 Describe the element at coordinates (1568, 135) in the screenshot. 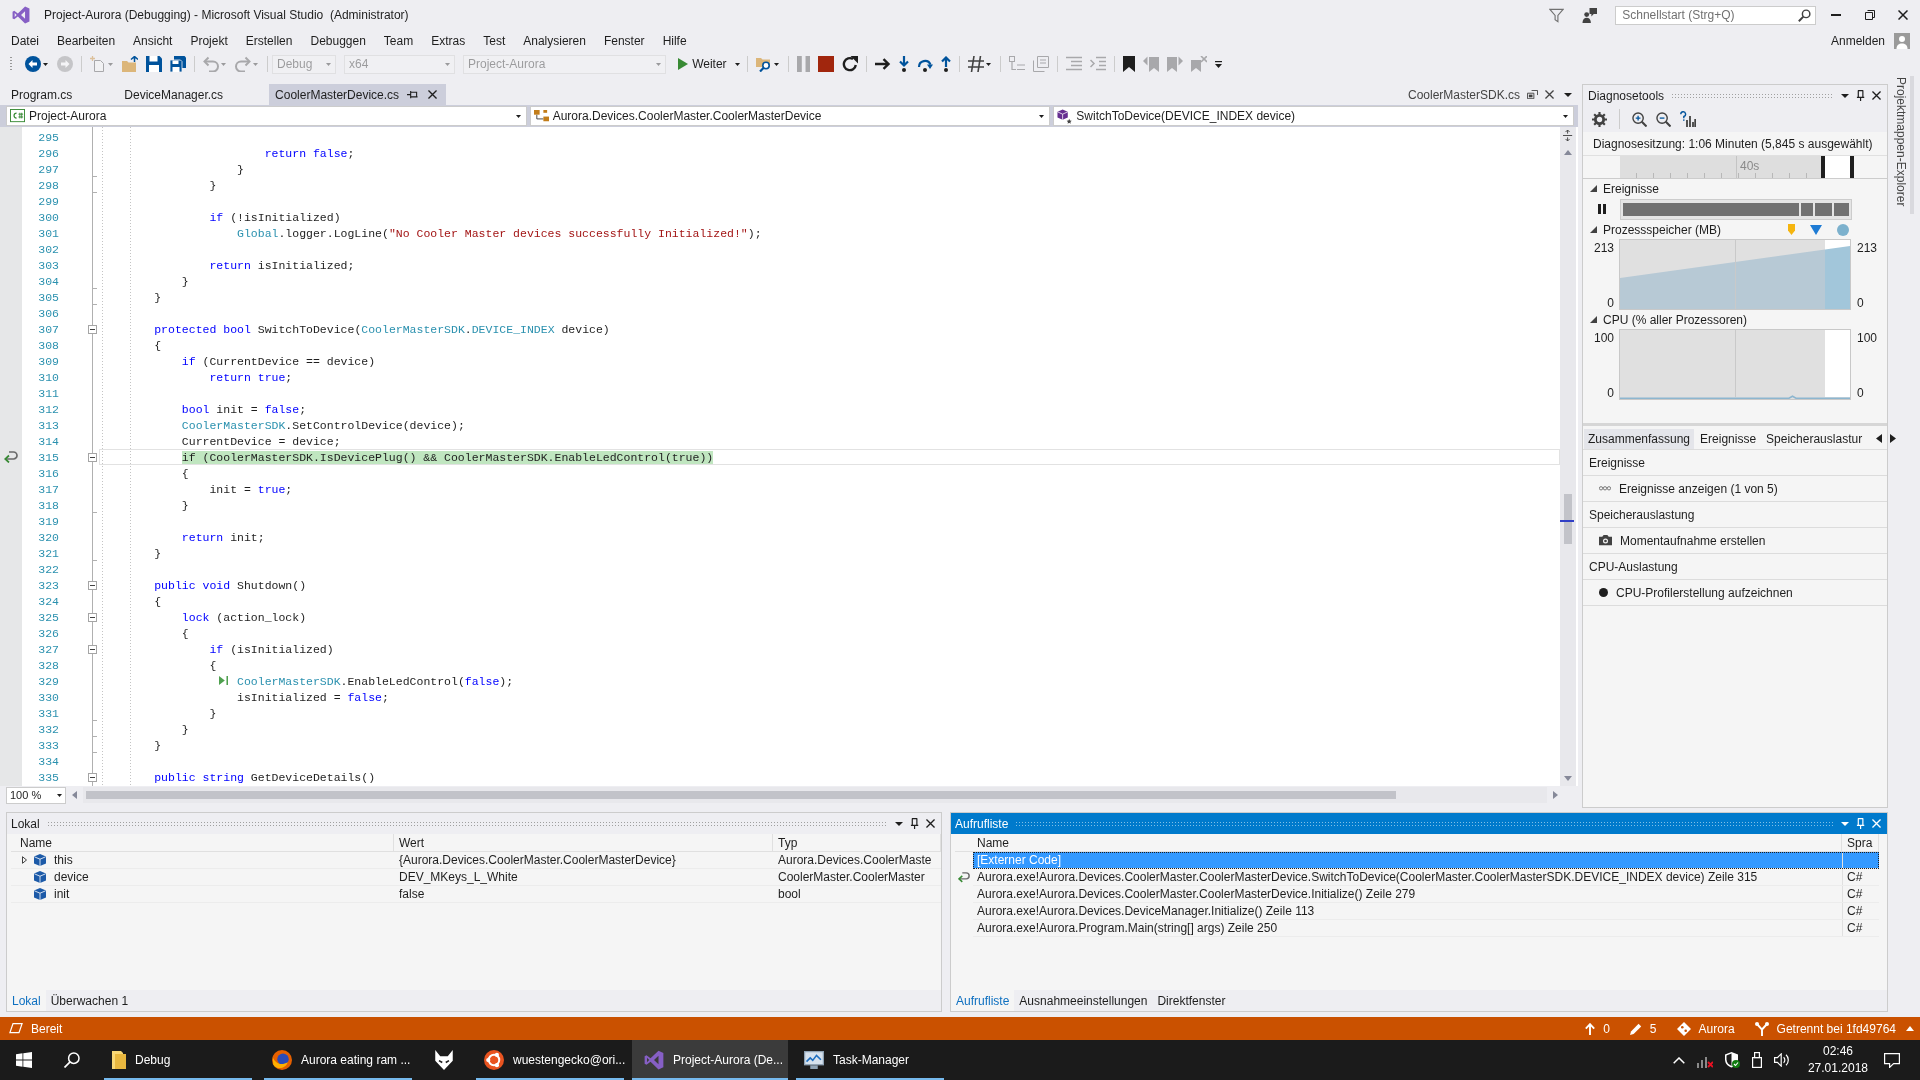

I see `split-handle-icon` at that location.